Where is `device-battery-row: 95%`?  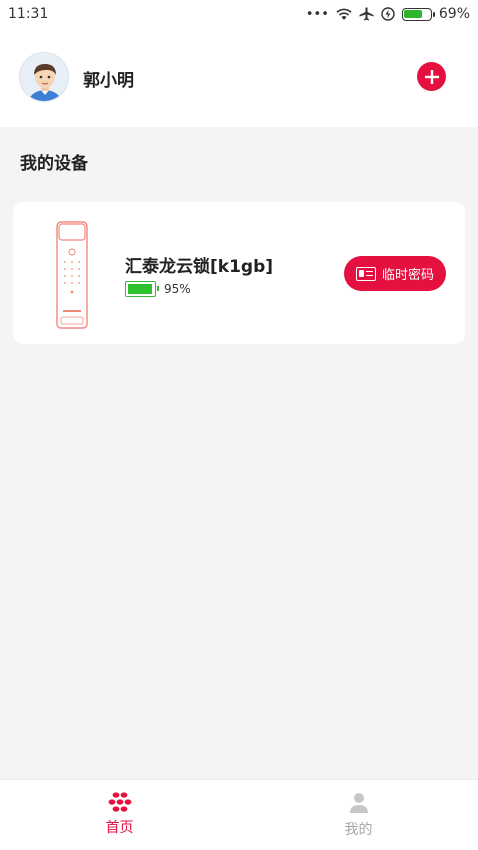 device-battery-row: 95% is located at coordinates (158, 289).